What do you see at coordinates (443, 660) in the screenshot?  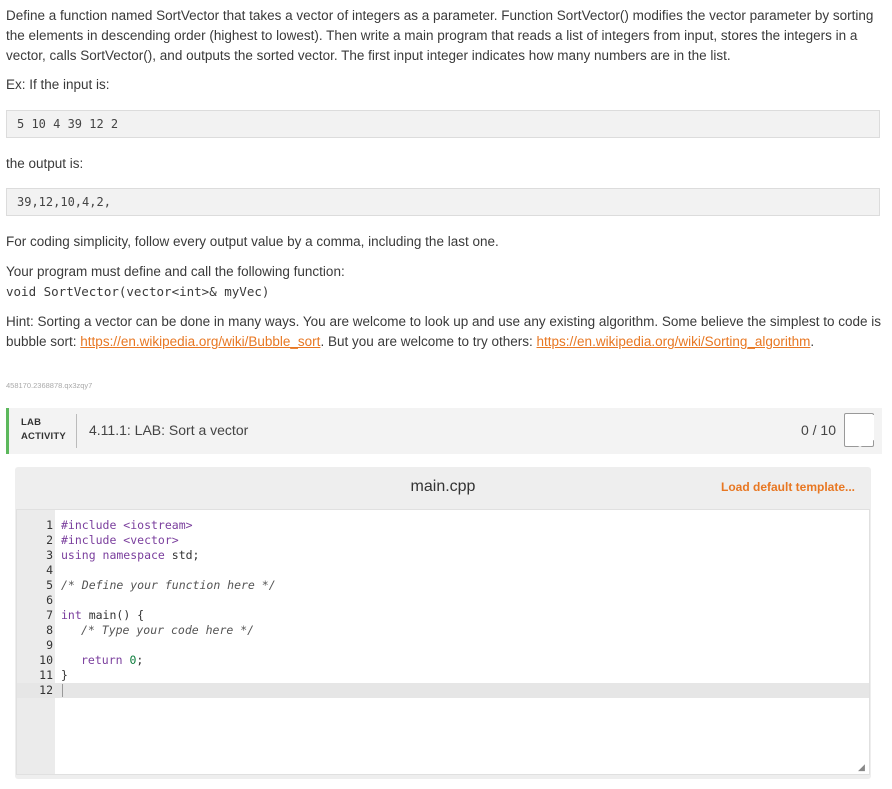 I see `code-line-10: 10 return 0;` at bounding box center [443, 660].